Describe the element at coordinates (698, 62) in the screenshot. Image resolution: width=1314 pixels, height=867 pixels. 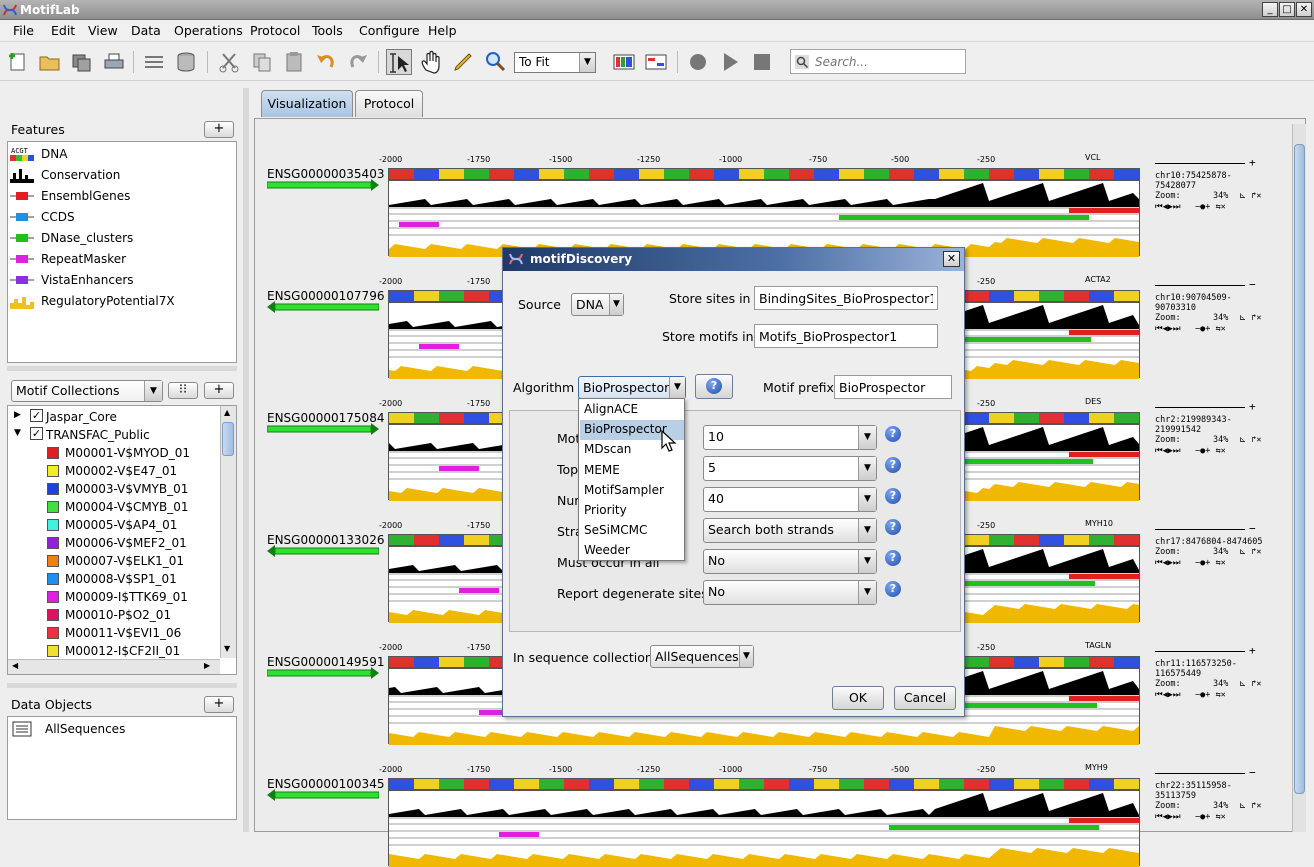
I see `record-icon` at that location.